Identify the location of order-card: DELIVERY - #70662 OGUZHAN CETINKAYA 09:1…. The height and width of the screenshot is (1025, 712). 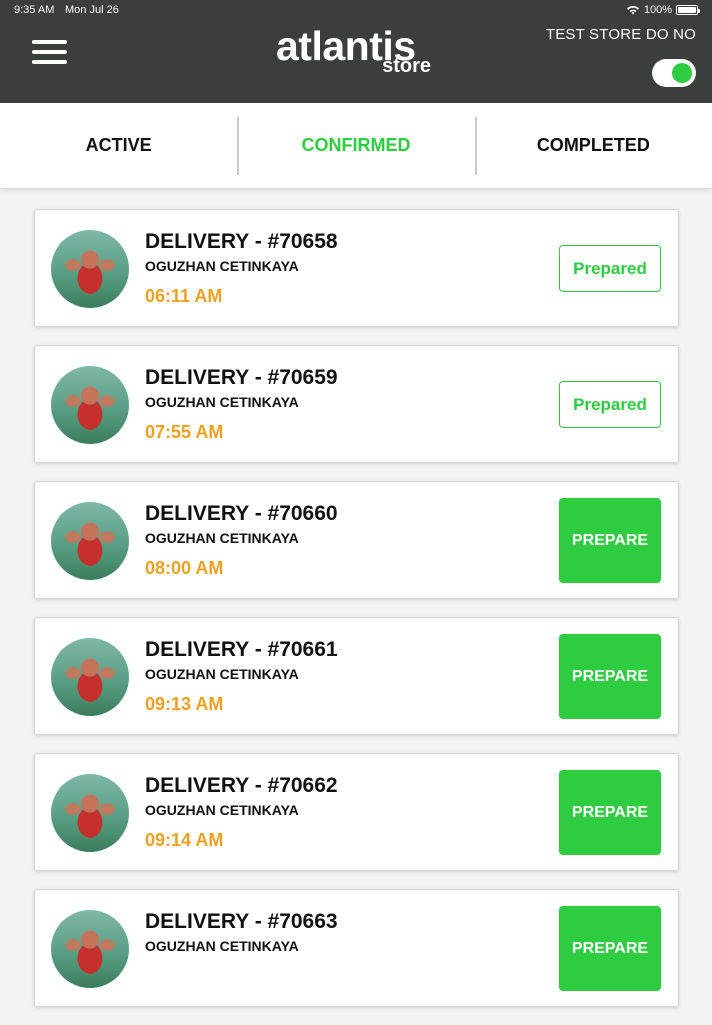
(356, 812).